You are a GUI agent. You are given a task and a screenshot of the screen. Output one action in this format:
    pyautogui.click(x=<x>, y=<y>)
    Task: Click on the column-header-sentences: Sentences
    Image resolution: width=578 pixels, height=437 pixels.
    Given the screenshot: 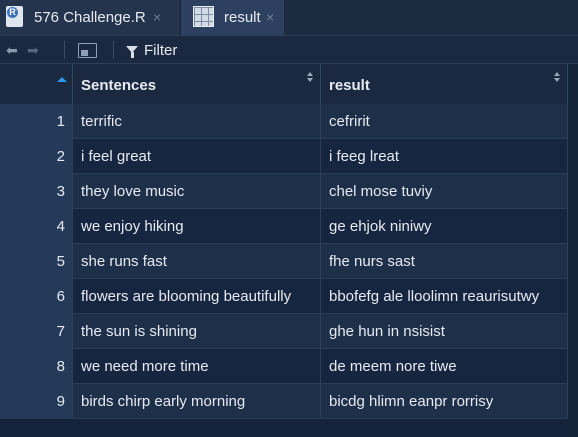 What is the action you would take?
    pyautogui.click(x=197, y=84)
    